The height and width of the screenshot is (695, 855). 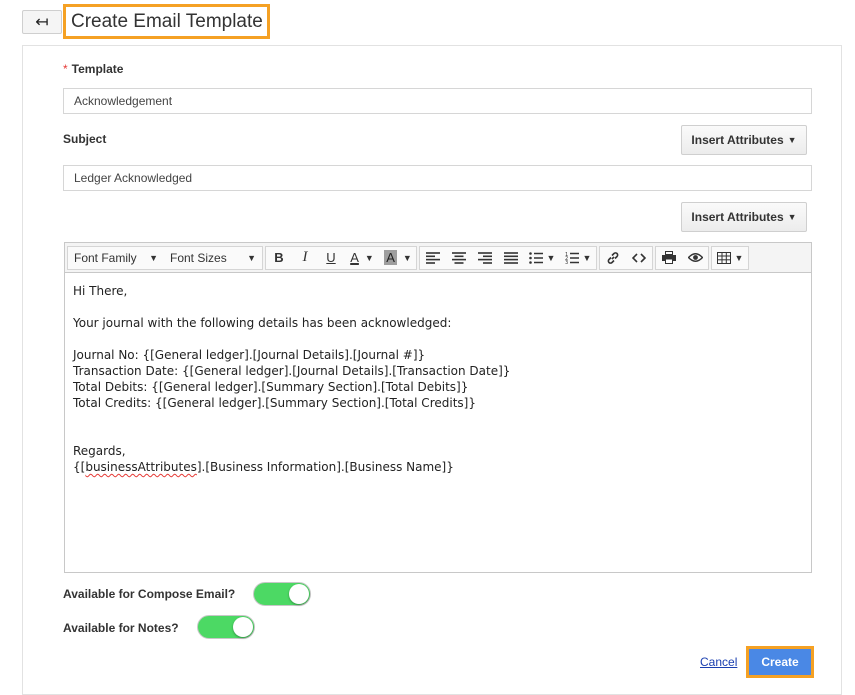 I want to click on italic-button: I, so click(x=305, y=258).